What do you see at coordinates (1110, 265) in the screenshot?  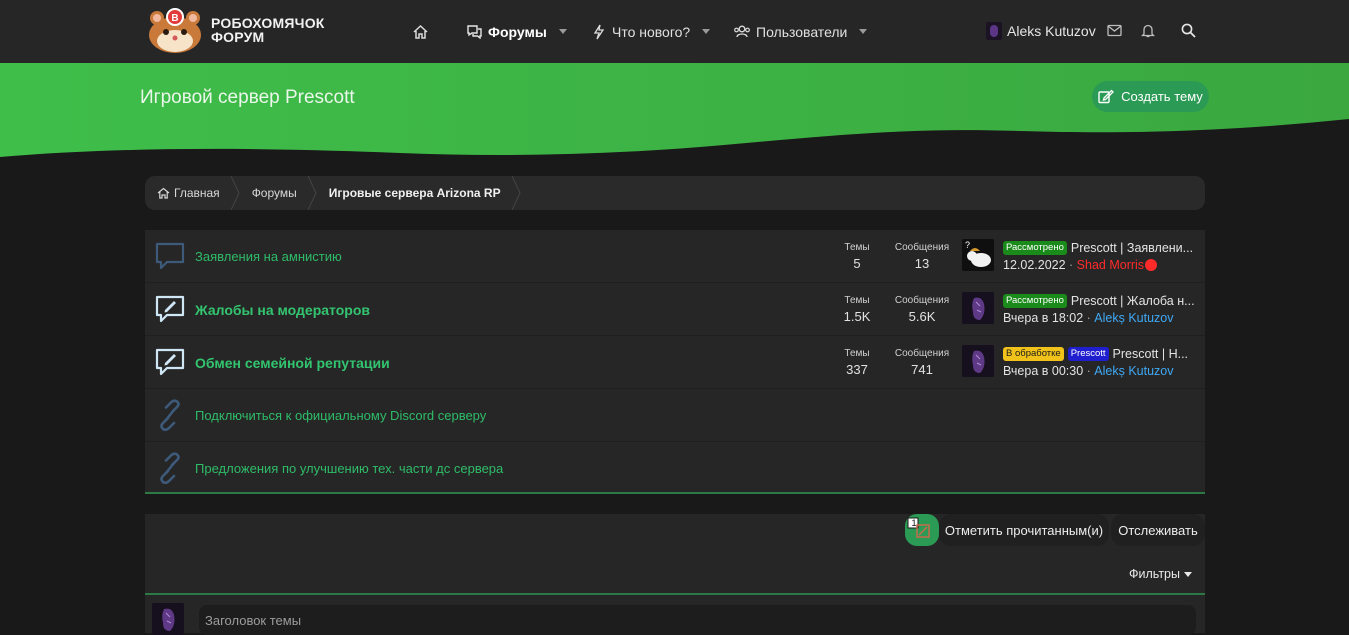 I see `last-post-user: Shad Morris` at bounding box center [1110, 265].